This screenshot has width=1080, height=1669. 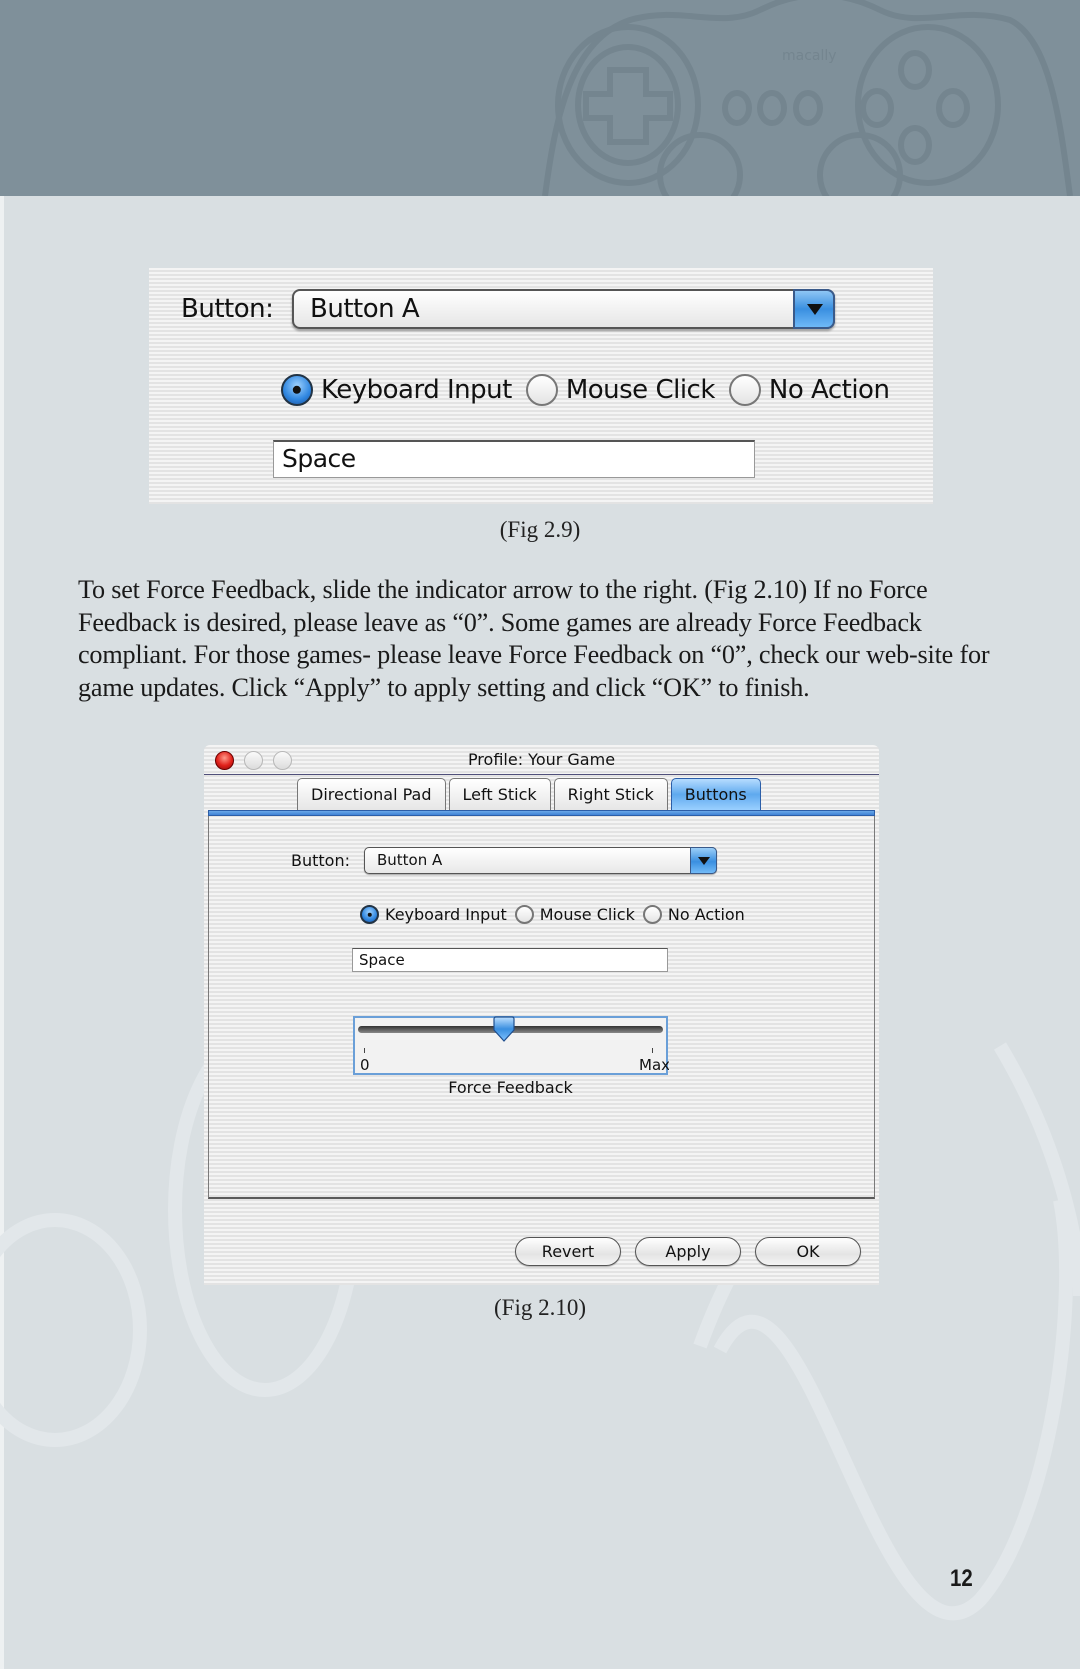 I want to click on controller-watermark-icon: macally, so click(x=807, y=98).